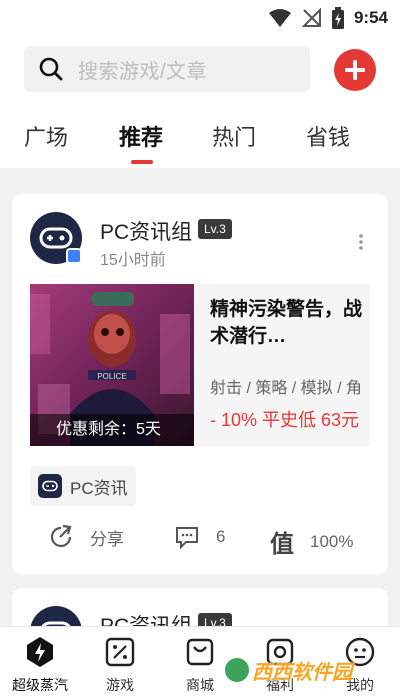  I want to click on status-bar: 9:54, so click(200, 18).